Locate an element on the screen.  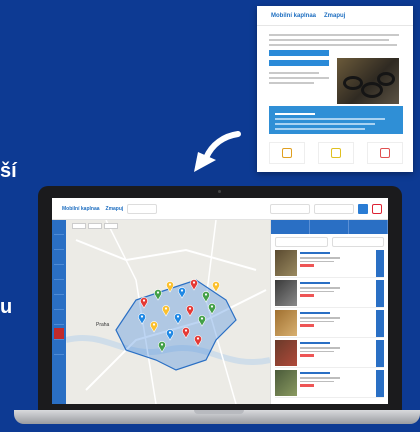
email-preview: Mobilní kaplnaa Zmapuj is located at coordinates (335, 89).